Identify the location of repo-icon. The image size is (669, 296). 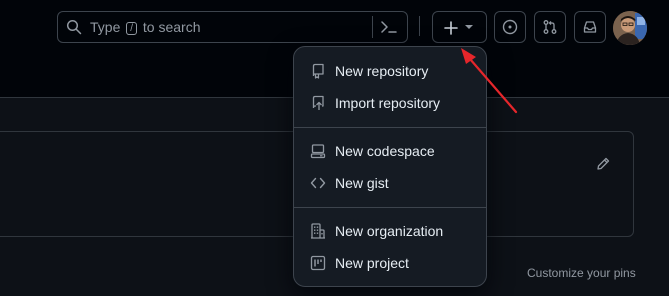
(318, 71).